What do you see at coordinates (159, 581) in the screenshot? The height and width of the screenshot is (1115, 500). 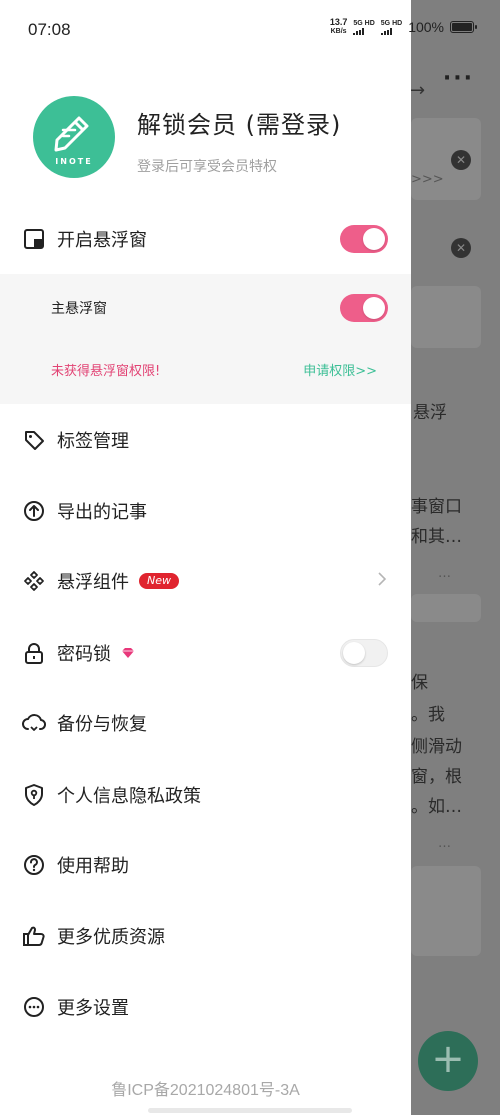 I see `new-badge: New` at bounding box center [159, 581].